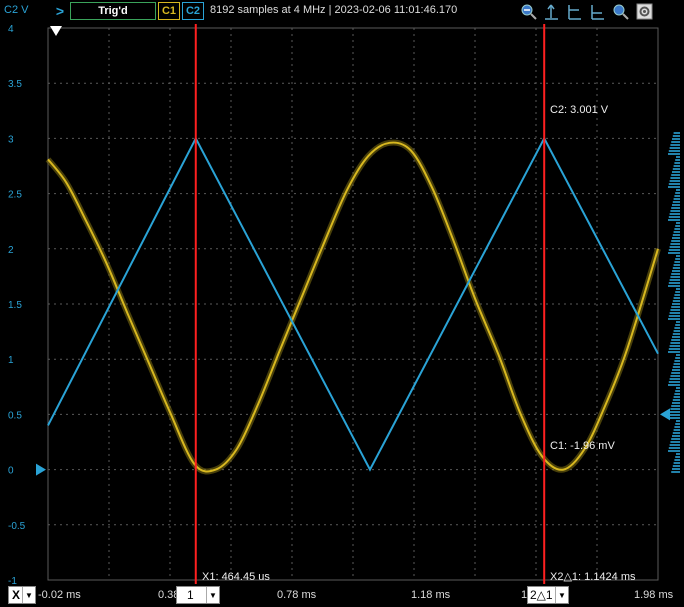 This screenshot has width=684, height=607. Describe the element at coordinates (644, 11) in the screenshot. I see `settings-icon` at that location.